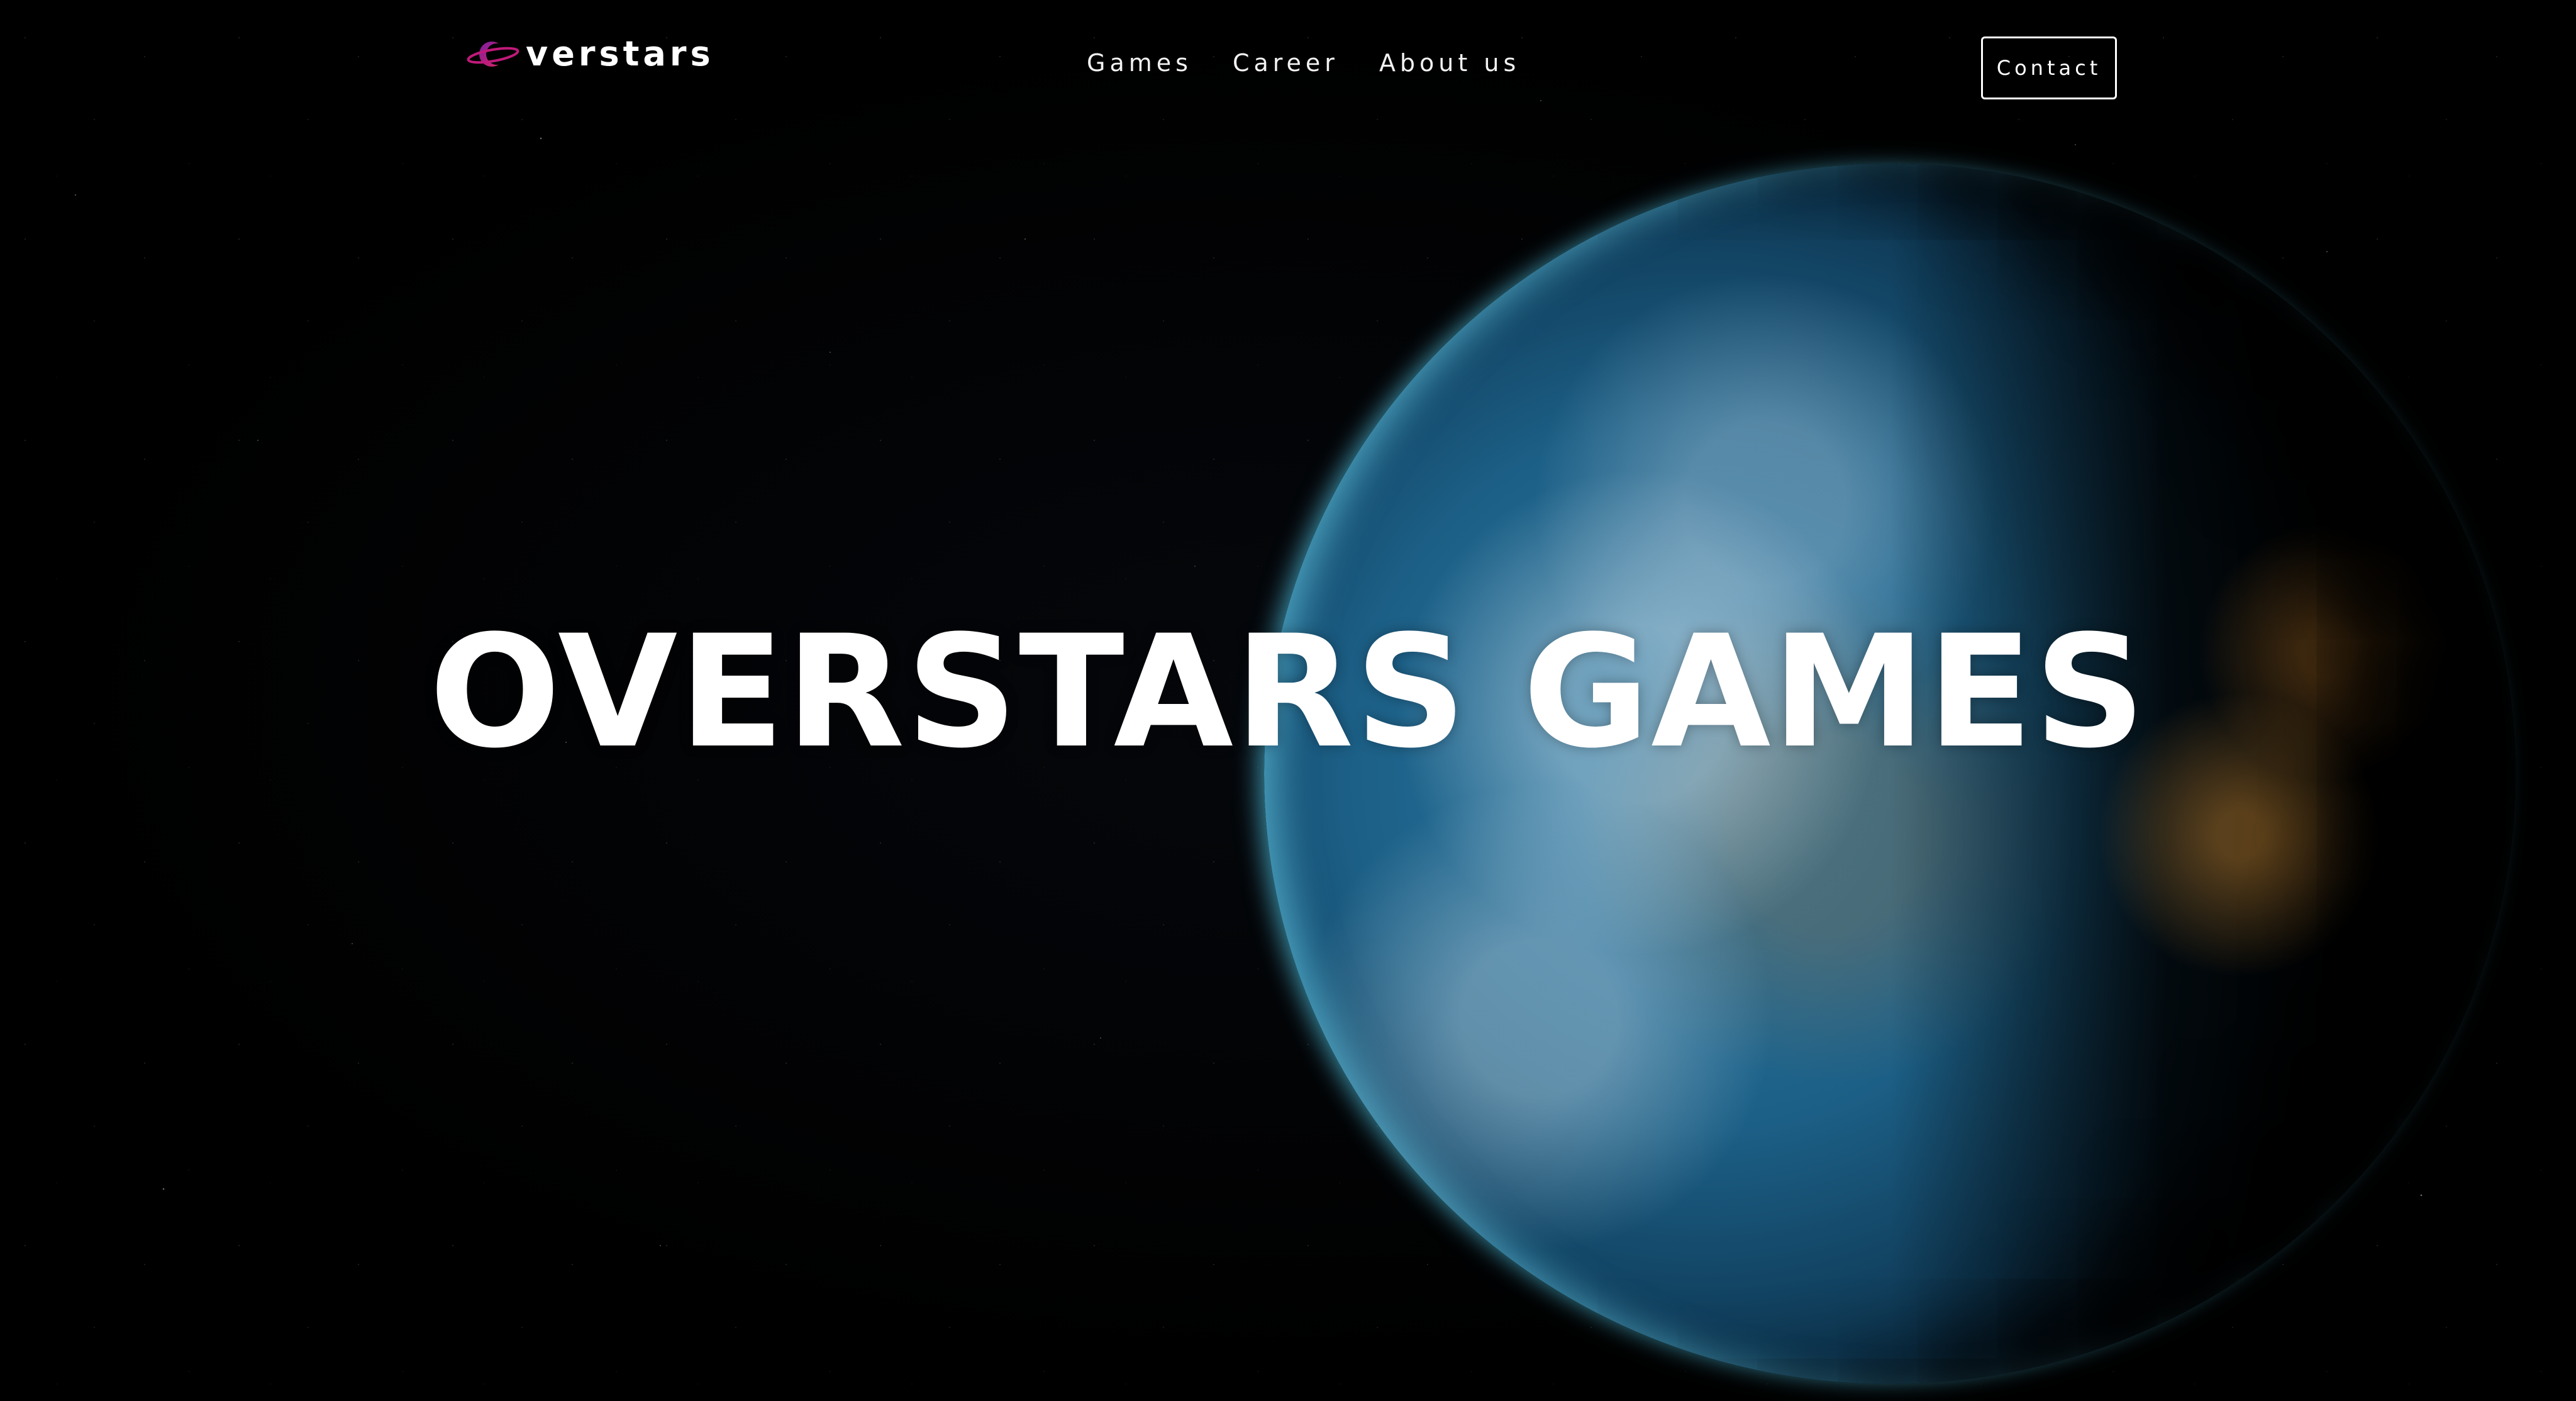 The width and height of the screenshot is (2576, 1401). Describe the element at coordinates (1449, 63) in the screenshot. I see `nav-about-us: About us` at that location.